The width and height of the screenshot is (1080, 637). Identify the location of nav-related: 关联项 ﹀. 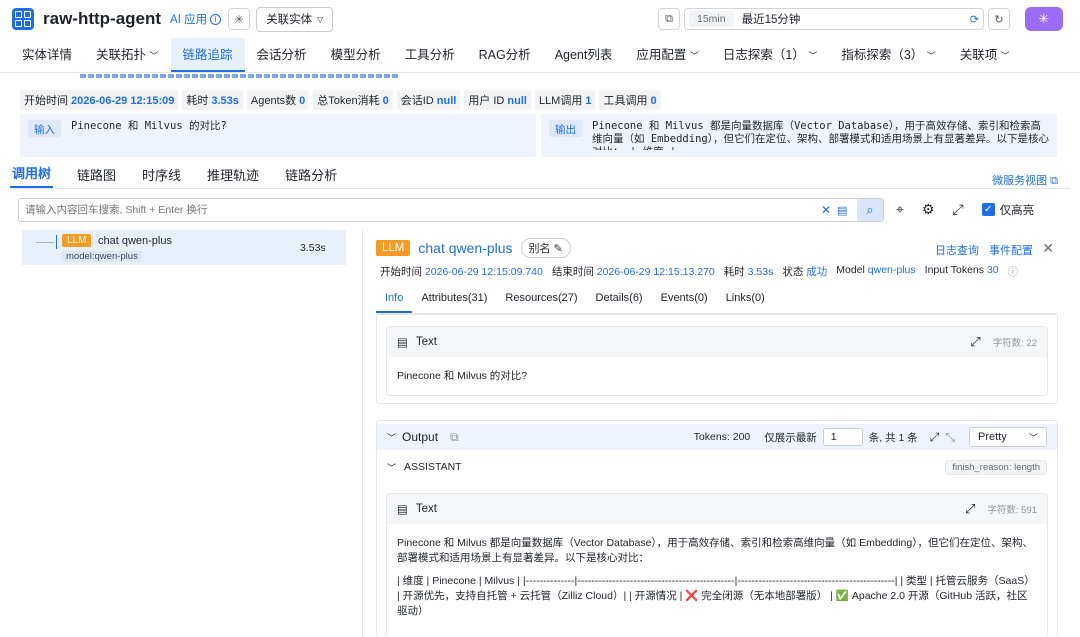
(985, 55).